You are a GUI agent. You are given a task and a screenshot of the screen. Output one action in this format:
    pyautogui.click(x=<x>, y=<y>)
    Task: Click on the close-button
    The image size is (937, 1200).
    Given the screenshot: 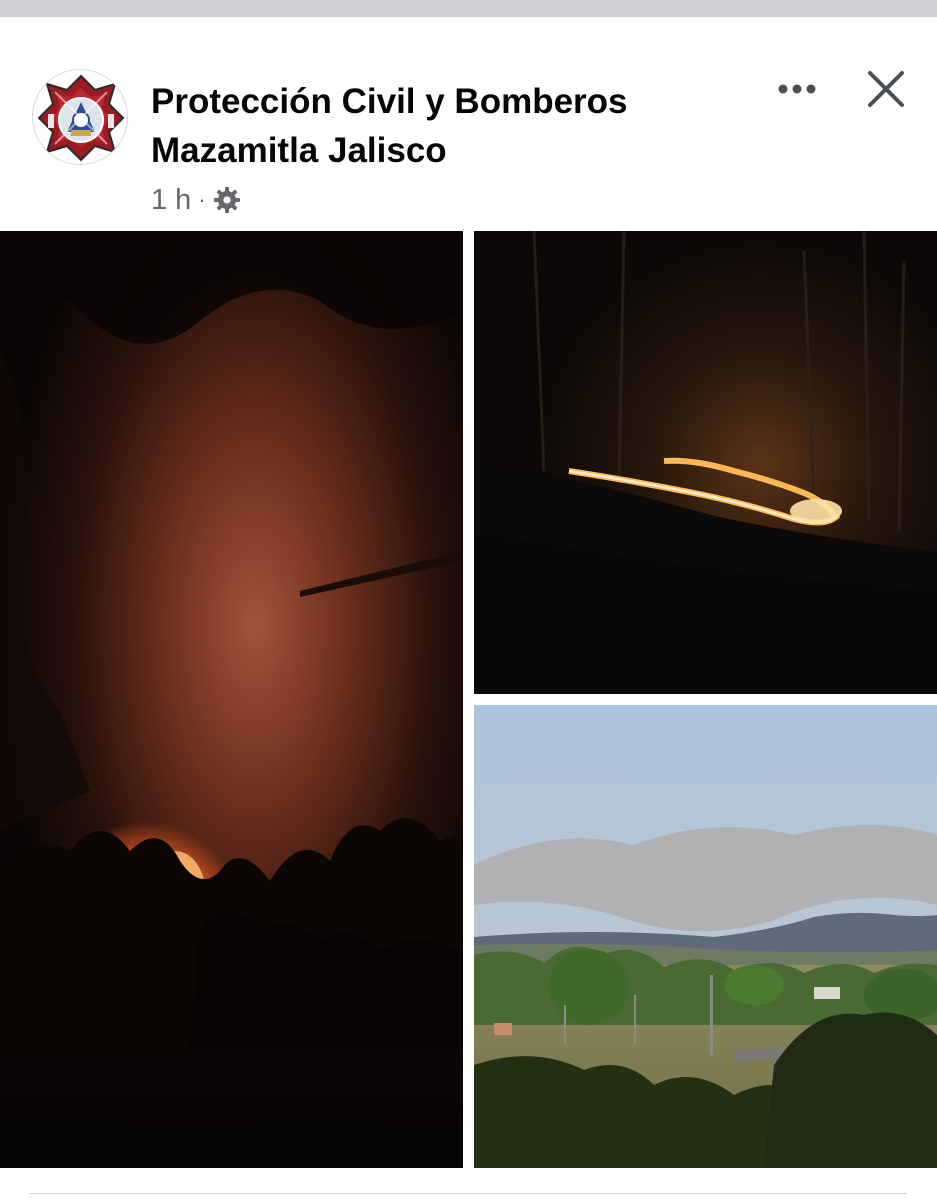 What is the action you would take?
    pyautogui.click(x=886, y=89)
    